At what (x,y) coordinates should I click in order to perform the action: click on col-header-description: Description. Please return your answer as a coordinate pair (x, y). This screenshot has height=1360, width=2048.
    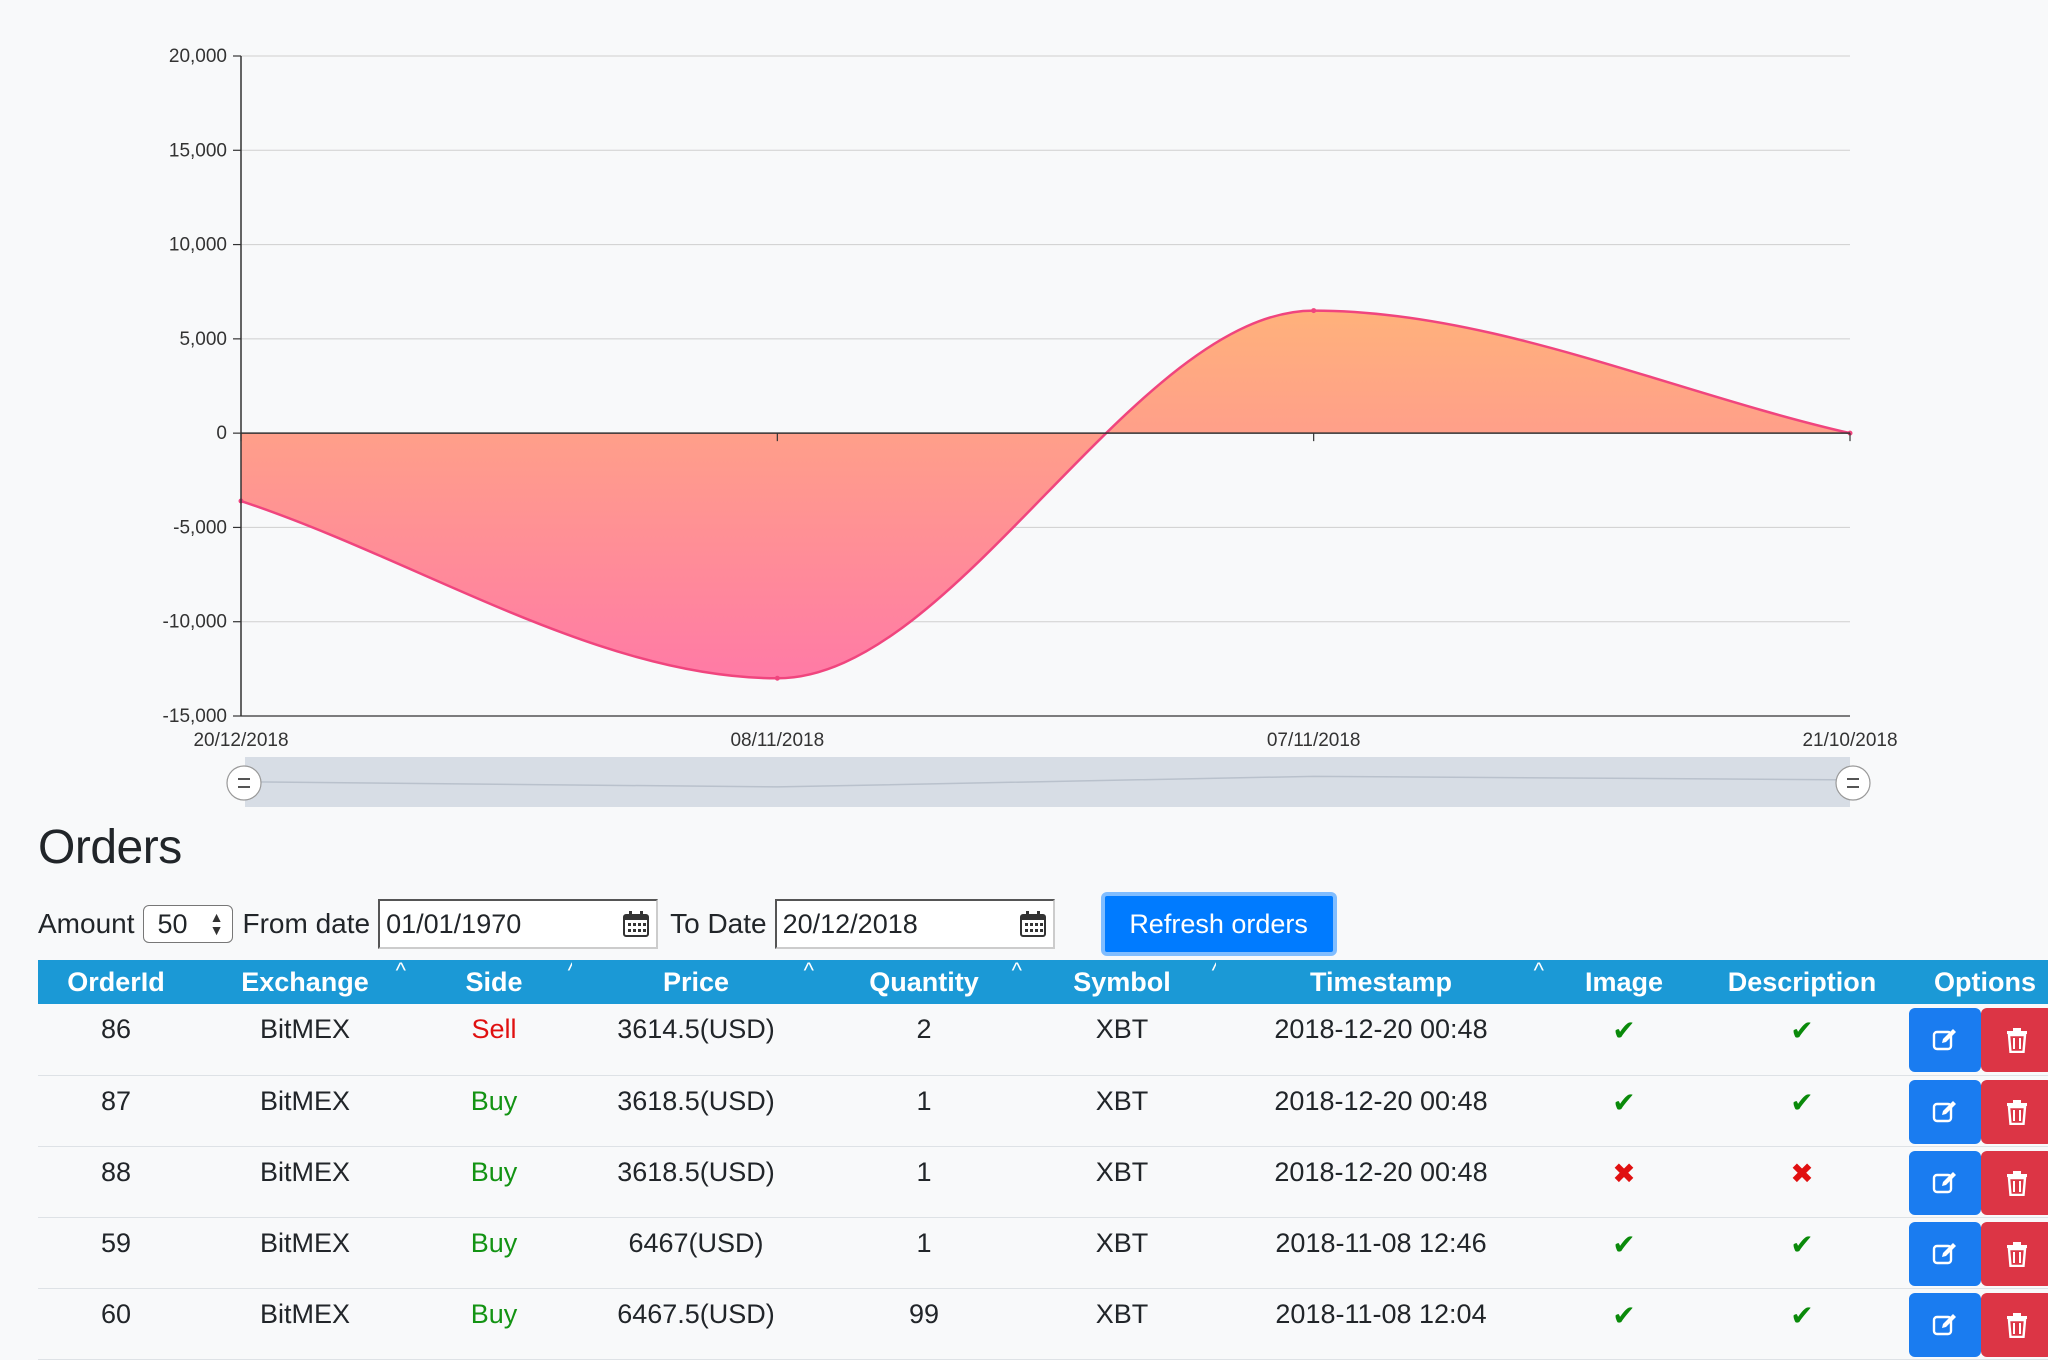
    Looking at the image, I should click on (1802, 982).